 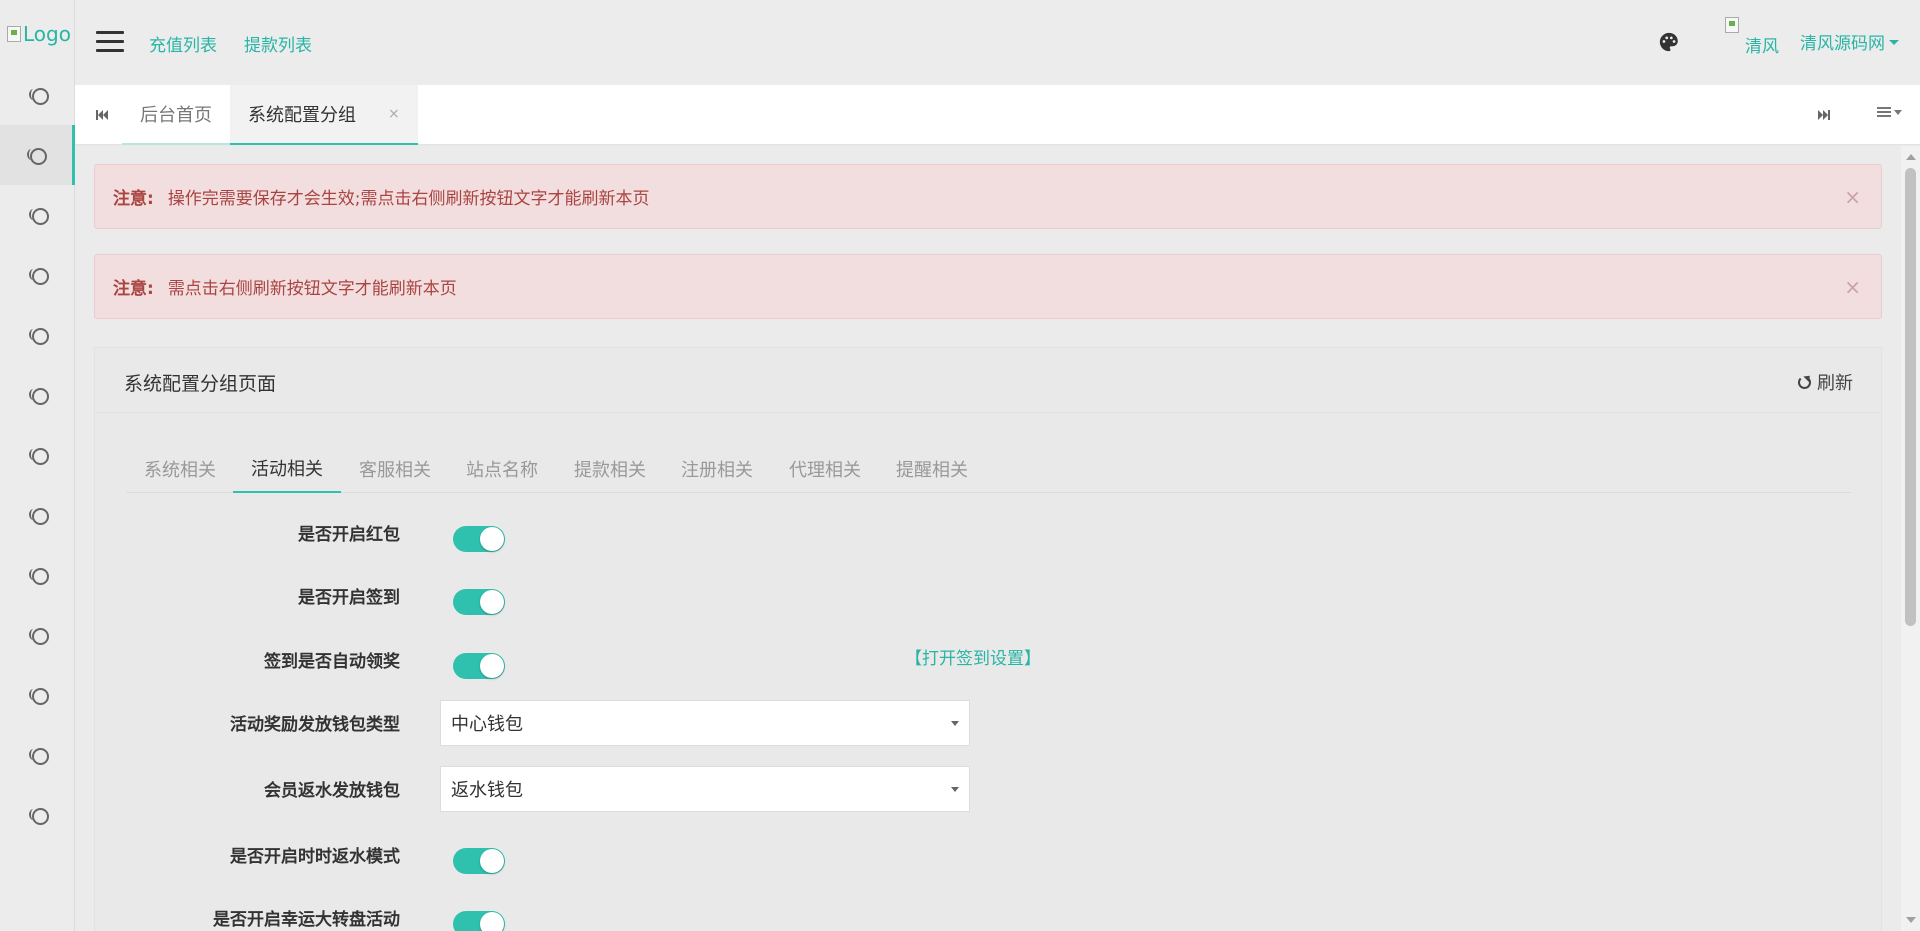 What do you see at coordinates (705, 723) in the screenshot?
I see `reward-wallet-select: 中心钱包` at bounding box center [705, 723].